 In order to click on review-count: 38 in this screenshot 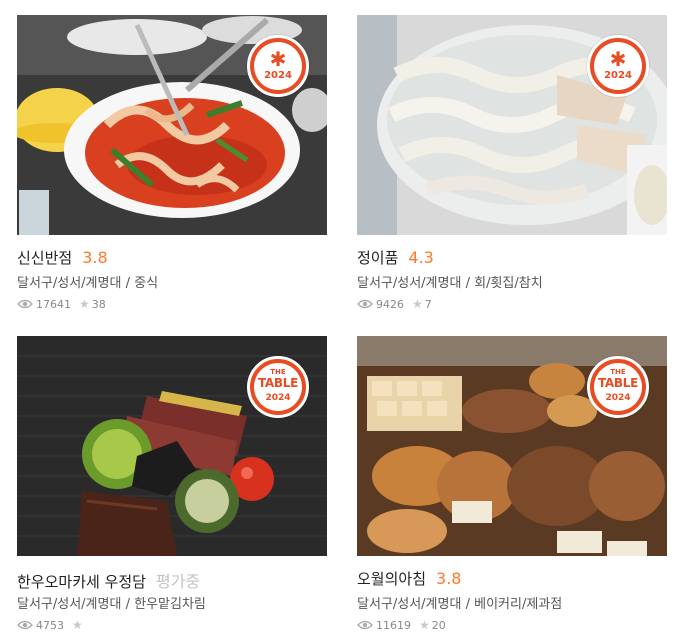, I will do `click(98, 304)`.